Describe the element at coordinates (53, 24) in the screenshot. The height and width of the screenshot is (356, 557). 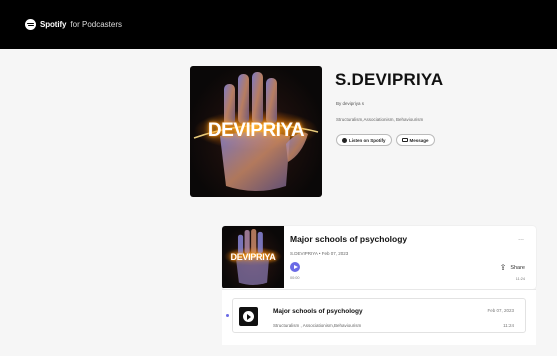
I see `brand-name: Spotify` at that location.